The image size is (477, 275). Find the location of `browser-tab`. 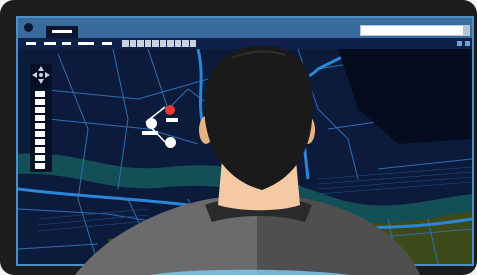

browser-tab is located at coordinates (62, 32).